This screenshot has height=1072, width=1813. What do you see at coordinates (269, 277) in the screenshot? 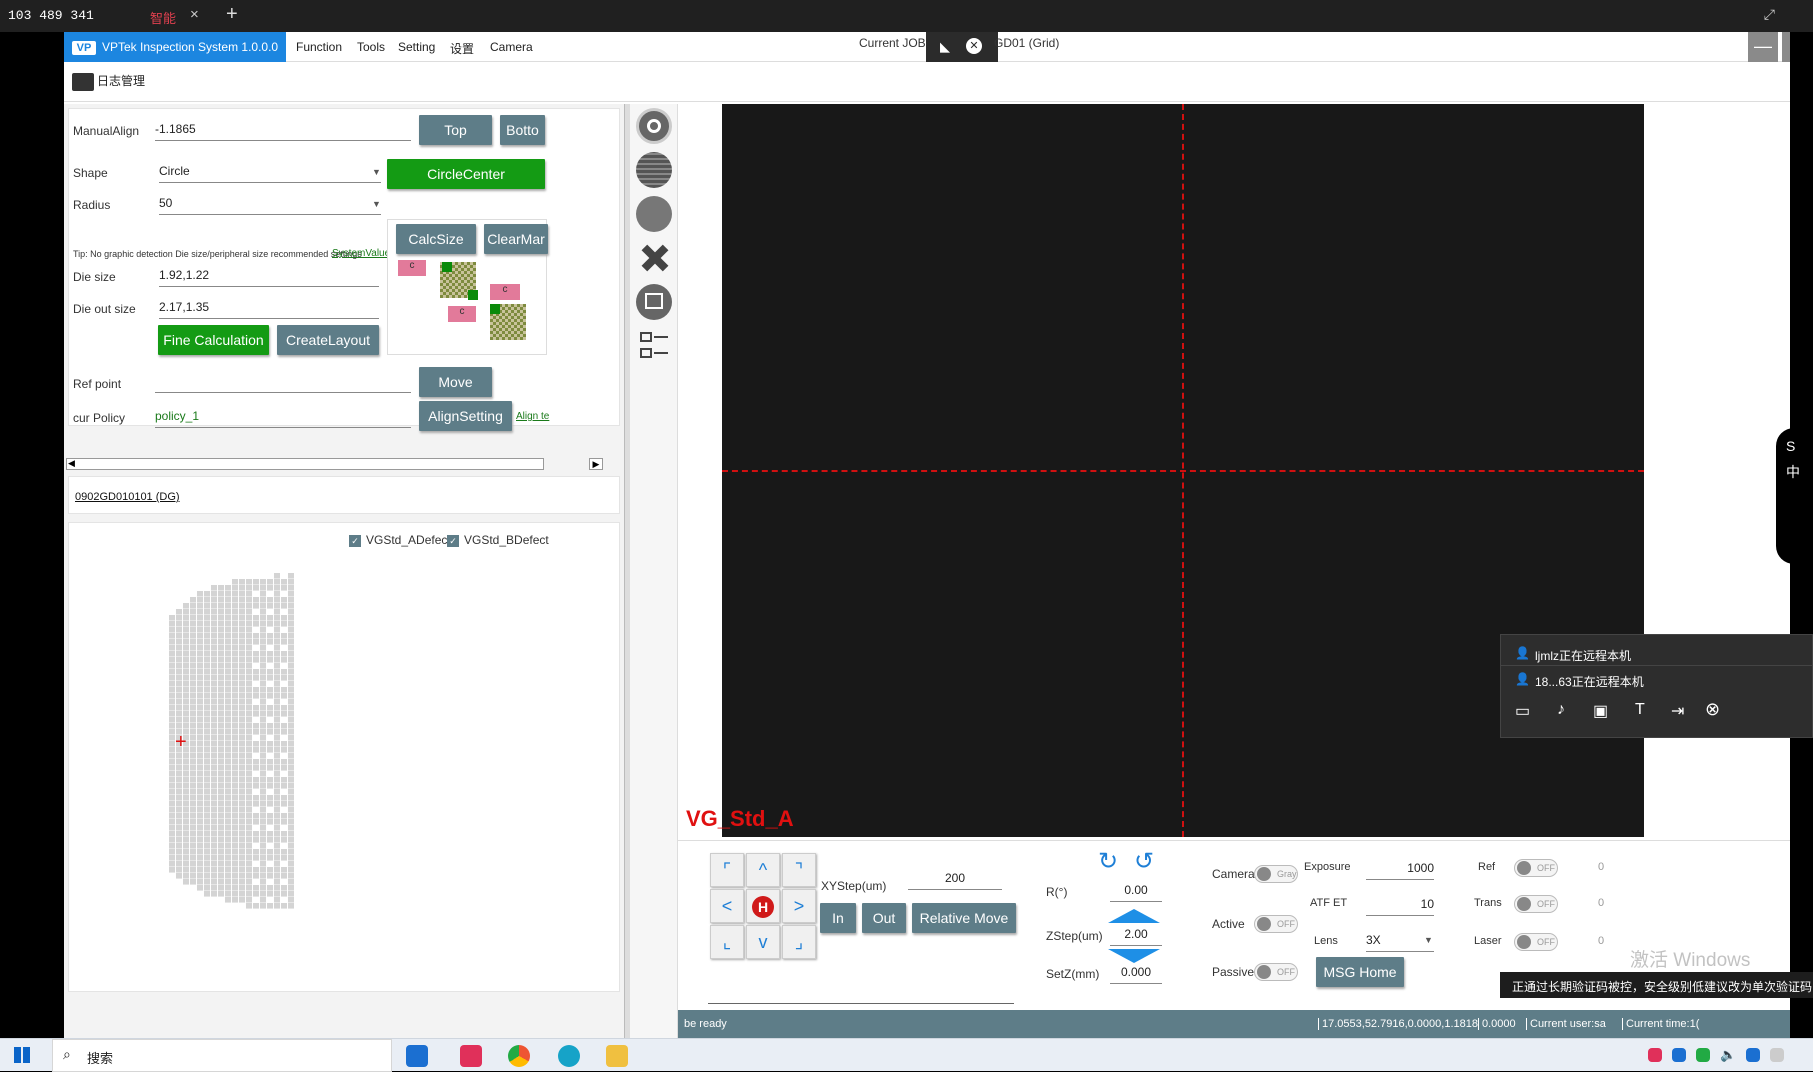
I see `die-size-input: 1.92,1.22` at bounding box center [269, 277].